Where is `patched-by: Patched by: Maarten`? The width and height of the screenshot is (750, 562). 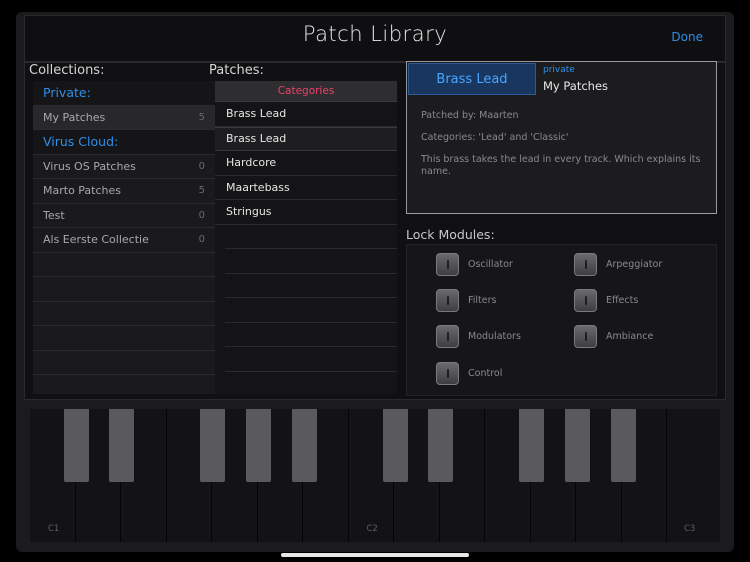
patched-by: Patched by: Maarten is located at coordinates (470, 115).